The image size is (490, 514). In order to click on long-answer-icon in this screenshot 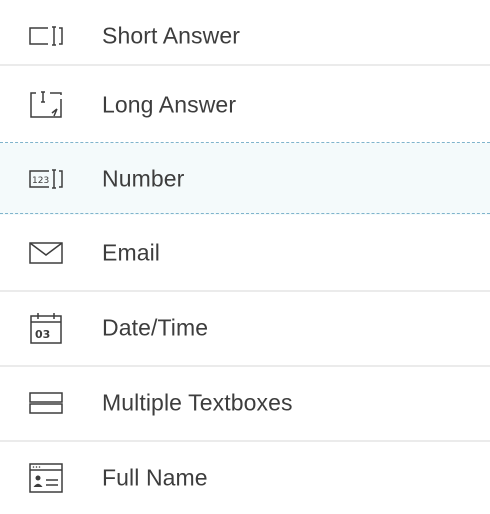, I will do `click(46, 105)`.